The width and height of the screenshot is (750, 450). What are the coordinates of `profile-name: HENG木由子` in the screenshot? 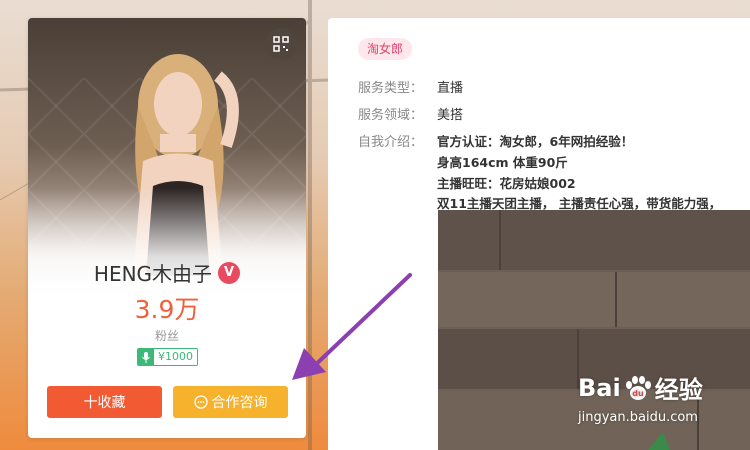 It's located at (153, 274).